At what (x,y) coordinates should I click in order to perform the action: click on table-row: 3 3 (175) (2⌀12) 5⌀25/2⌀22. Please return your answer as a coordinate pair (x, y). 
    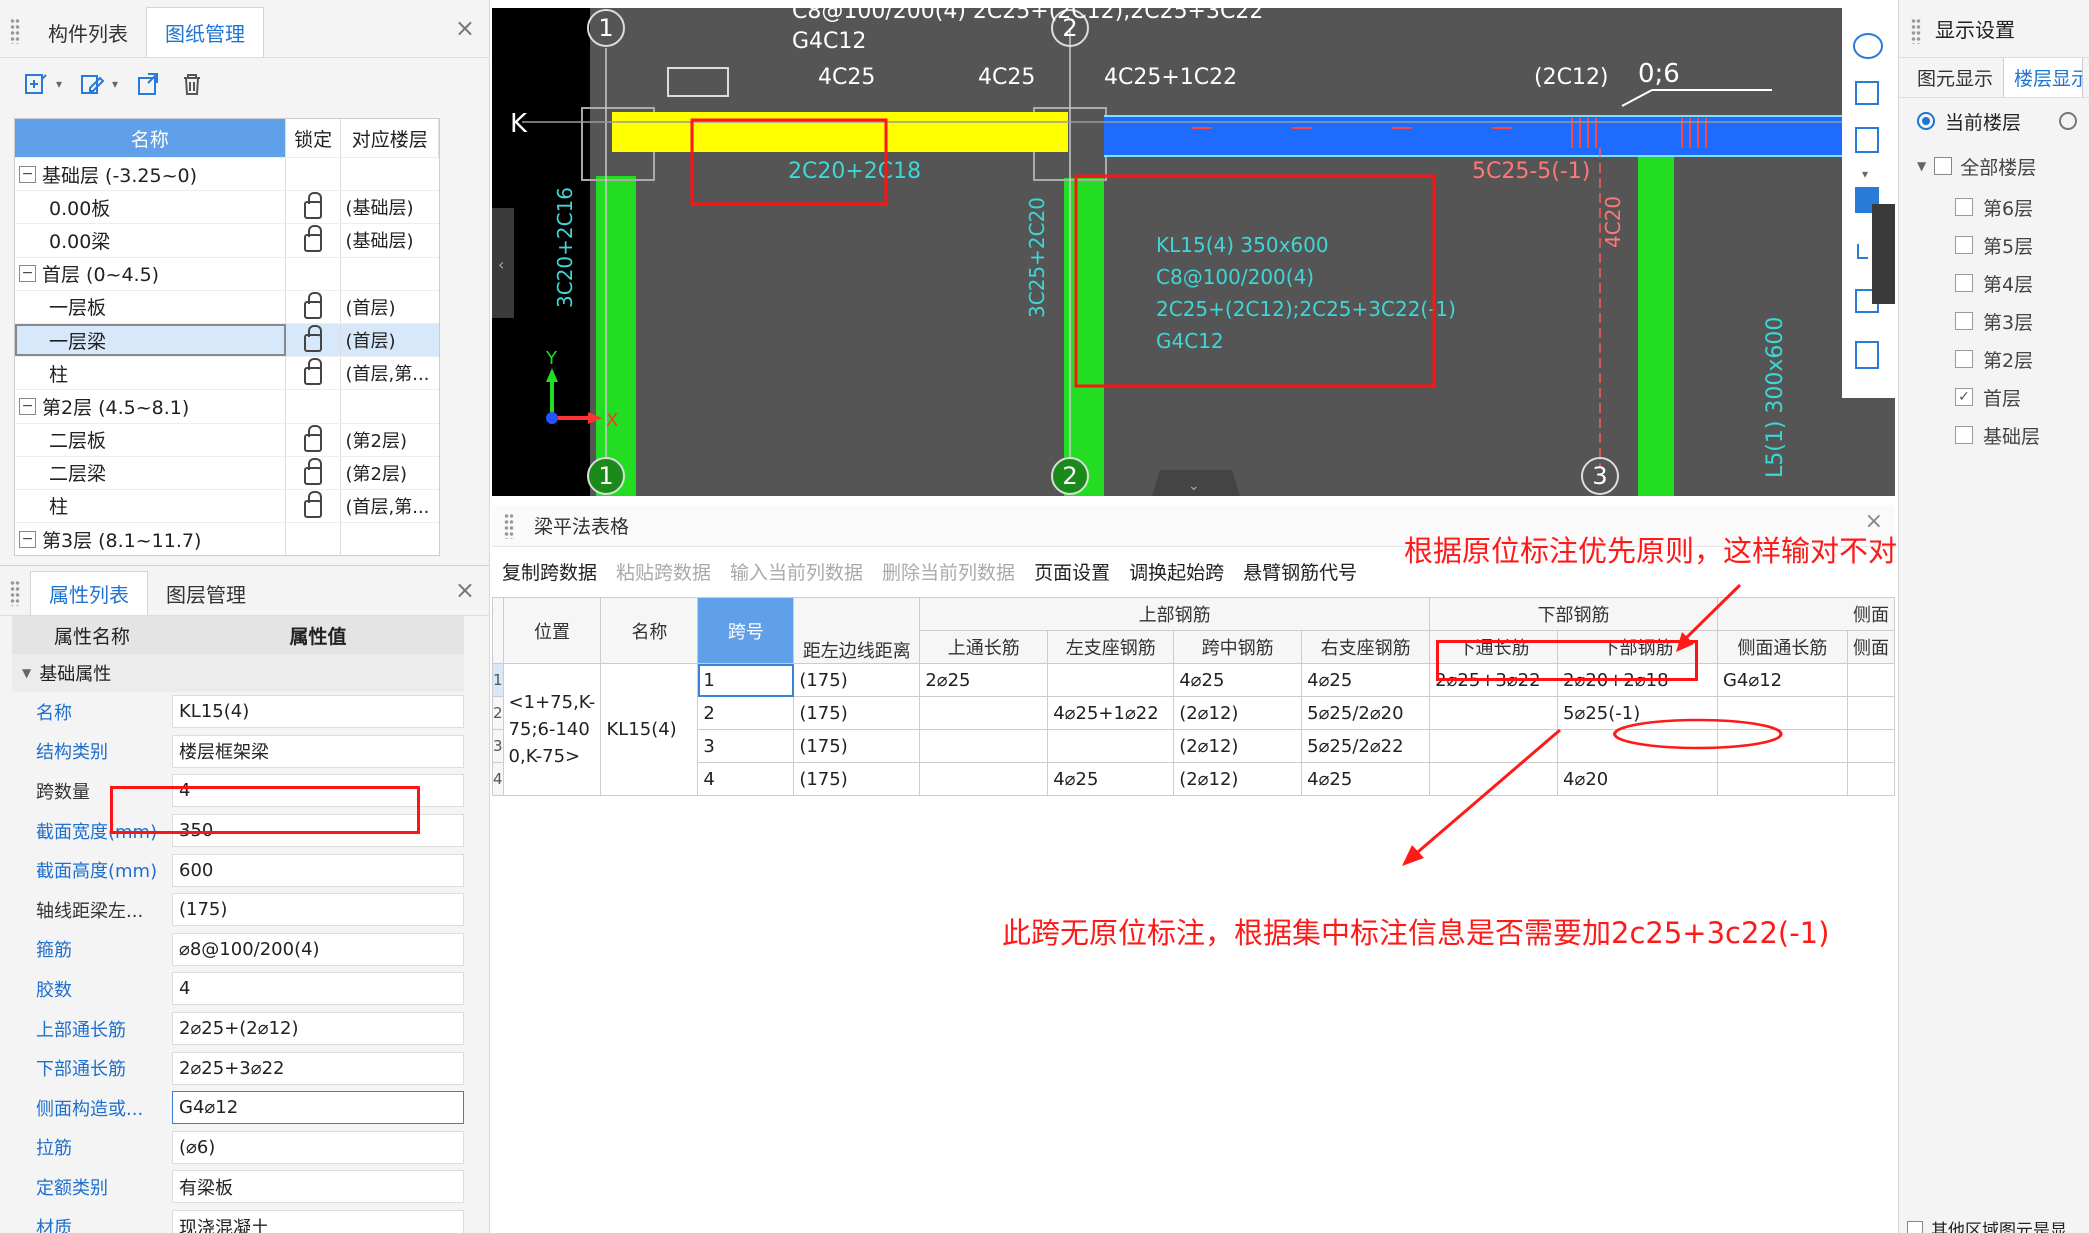
    Looking at the image, I should click on (1194, 746).